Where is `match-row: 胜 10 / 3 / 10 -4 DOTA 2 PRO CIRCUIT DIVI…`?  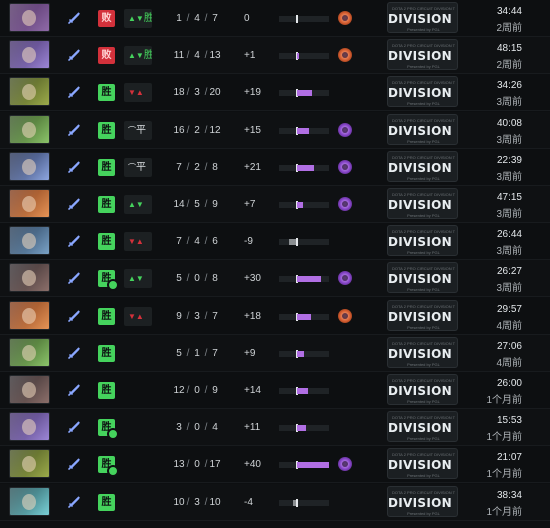 match-row: 胜 10 / 3 / 10 -4 DOTA 2 PRO CIRCUIT DIVI… is located at coordinates (275, 502).